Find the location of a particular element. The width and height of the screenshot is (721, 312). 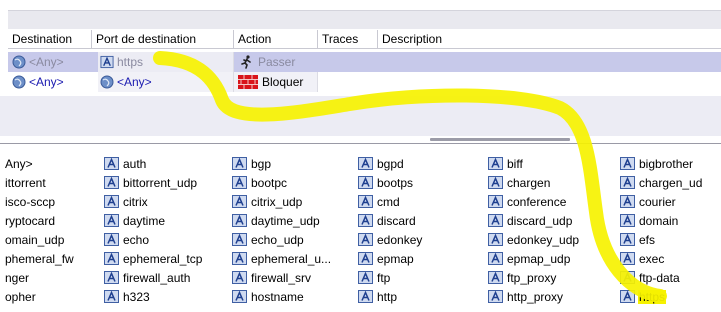

service-item: daytime_udp is located at coordinates (276, 221).